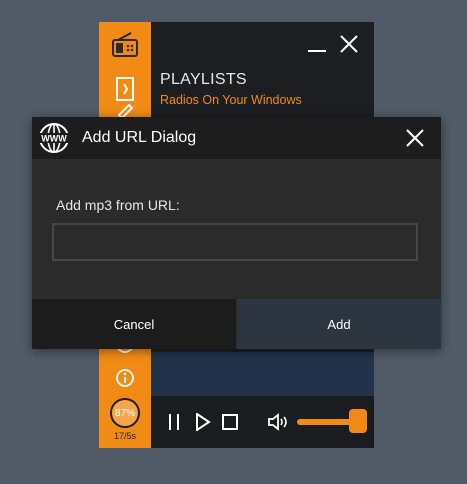  I want to click on playlist-list, so click(262, 374).